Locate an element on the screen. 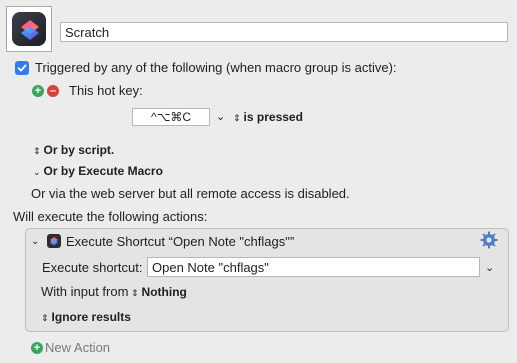 This screenshot has height=363, width=517. checkmark-icon is located at coordinates (22, 68).